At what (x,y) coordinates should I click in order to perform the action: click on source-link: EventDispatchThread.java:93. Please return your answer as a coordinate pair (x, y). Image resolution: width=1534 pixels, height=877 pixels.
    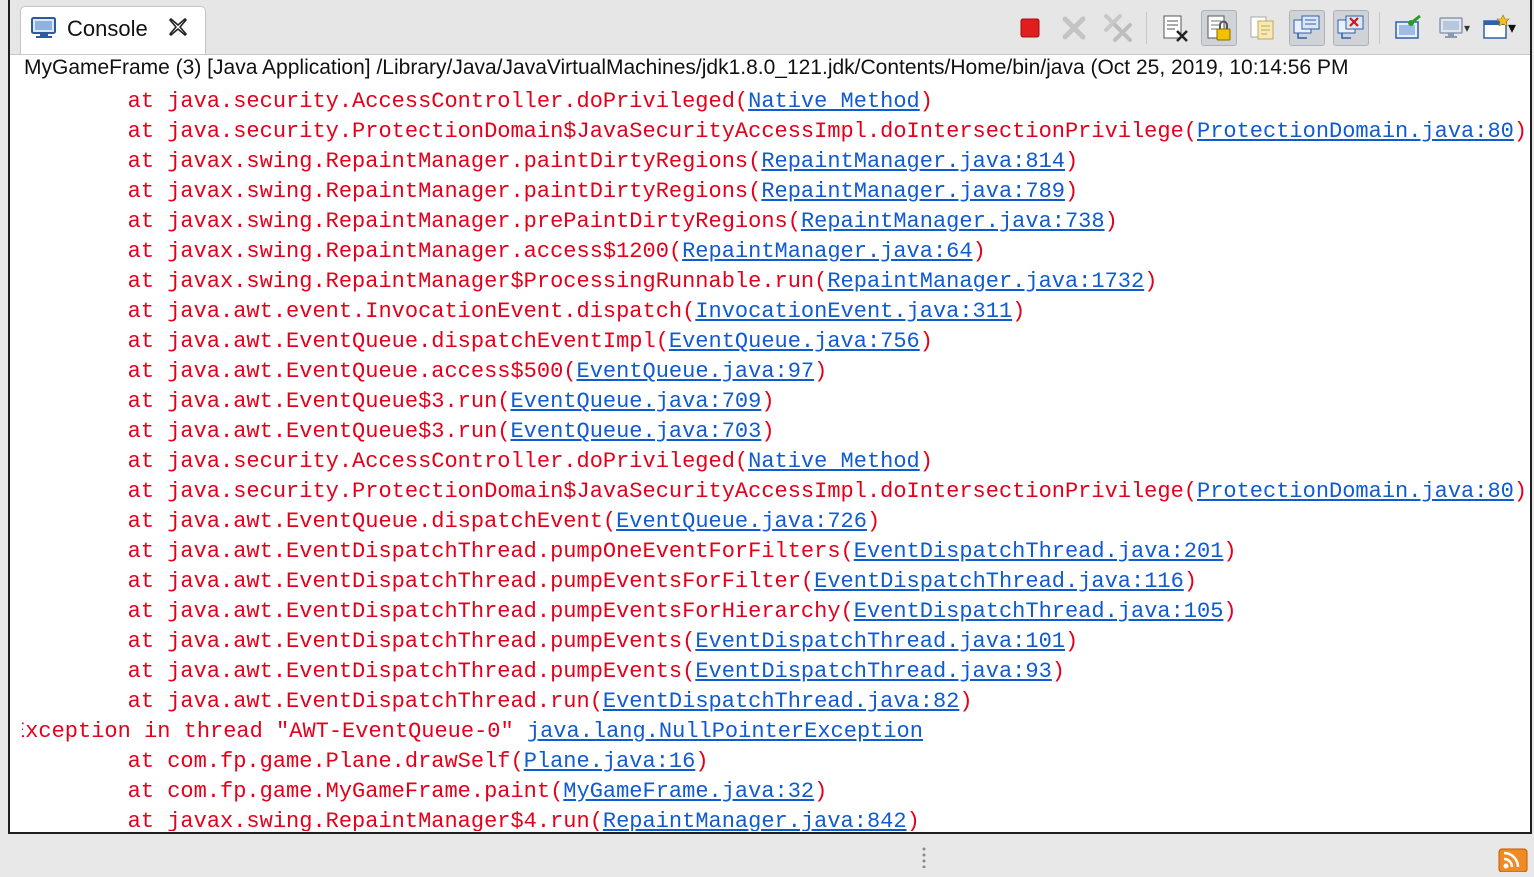
    Looking at the image, I should click on (873, 671).